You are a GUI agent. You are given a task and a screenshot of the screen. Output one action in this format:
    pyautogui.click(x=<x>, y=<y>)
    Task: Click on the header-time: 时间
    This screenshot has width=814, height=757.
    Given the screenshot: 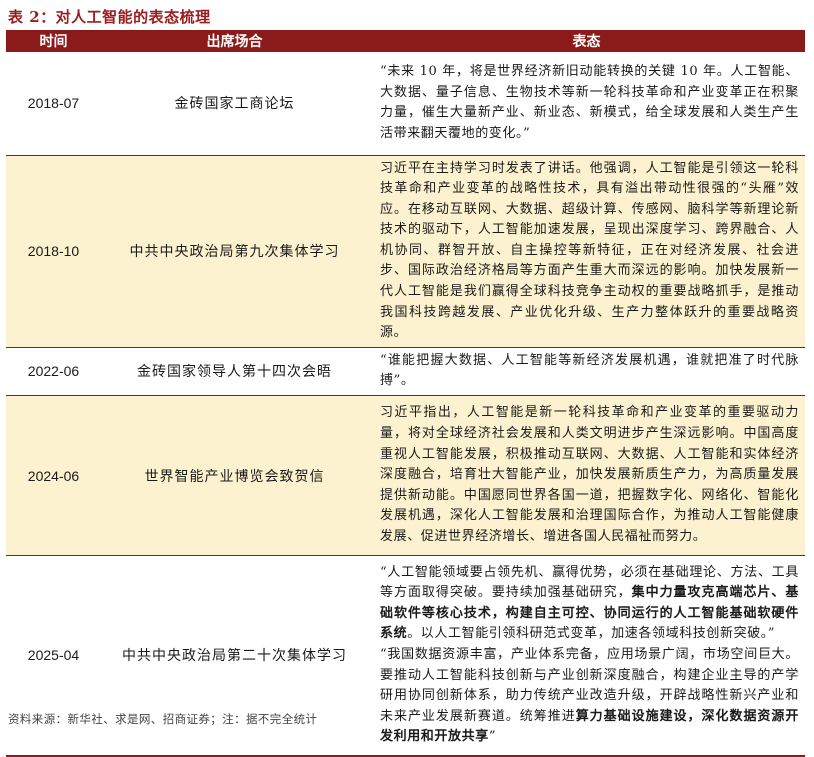 What is the action you would take?
    pyautogui.click(x=53, y=41)
    